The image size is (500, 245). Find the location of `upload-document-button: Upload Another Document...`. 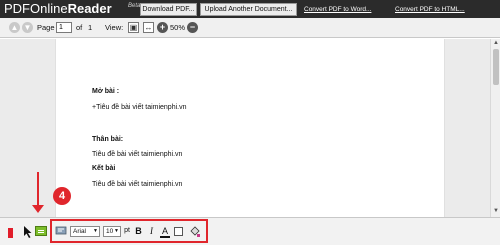

upload-document-button: Upload Another Document... is located at coordinates (248, 9).